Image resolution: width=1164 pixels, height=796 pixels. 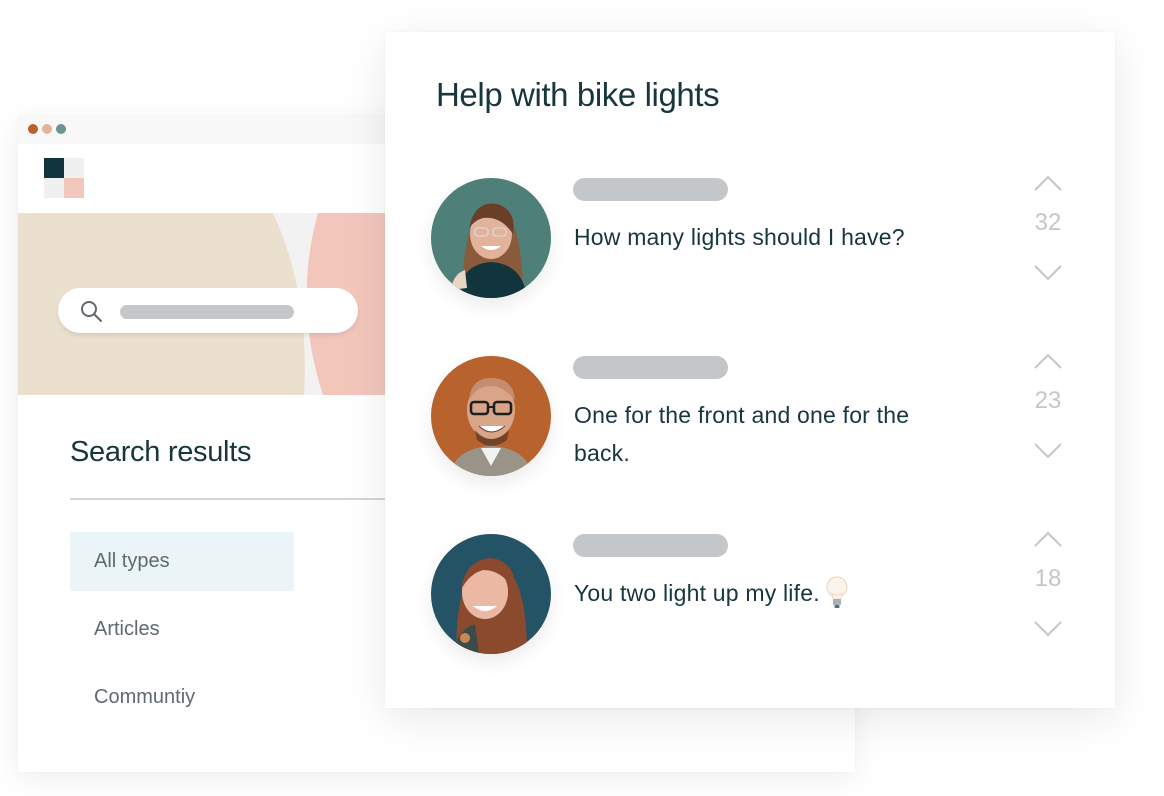 What do you see at coordinates (47, 129) in the screenshot?
I see `window-minimize-dot` at bounding box center [47, 129].